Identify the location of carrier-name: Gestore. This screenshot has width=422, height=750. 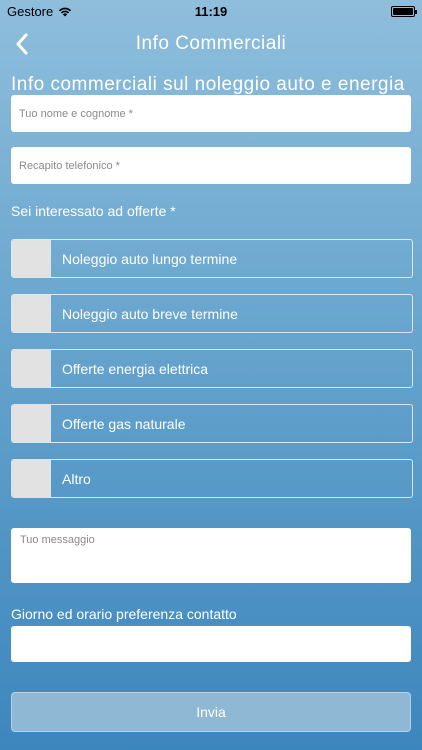
(30, 11).